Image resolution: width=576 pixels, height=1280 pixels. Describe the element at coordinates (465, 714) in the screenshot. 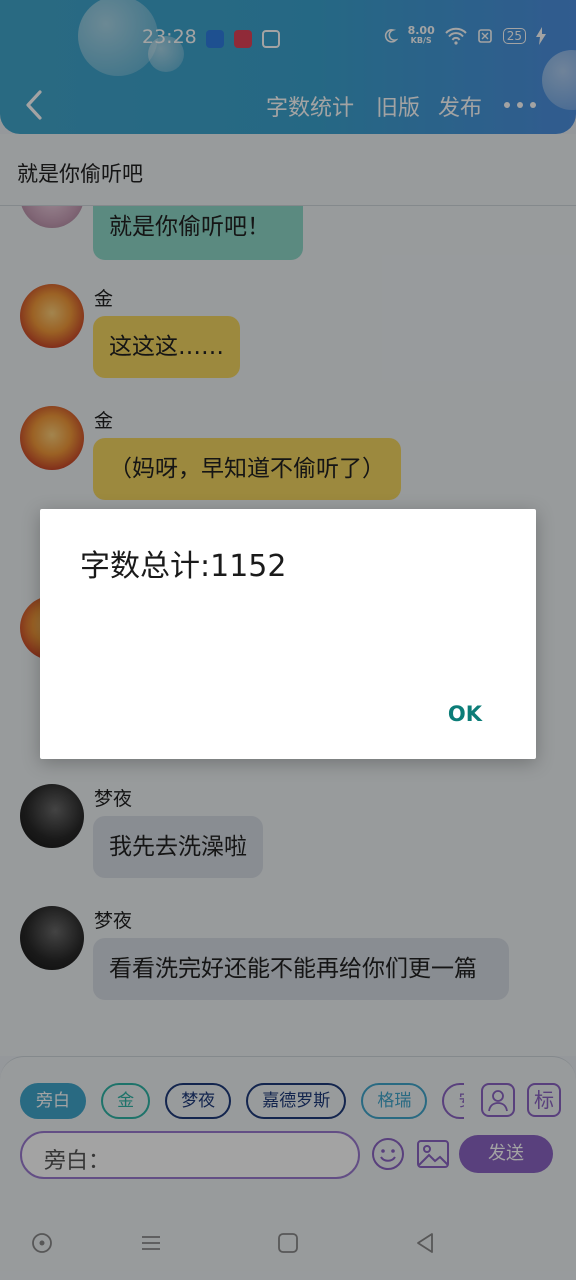

I see `ok-button: OK` at that location.